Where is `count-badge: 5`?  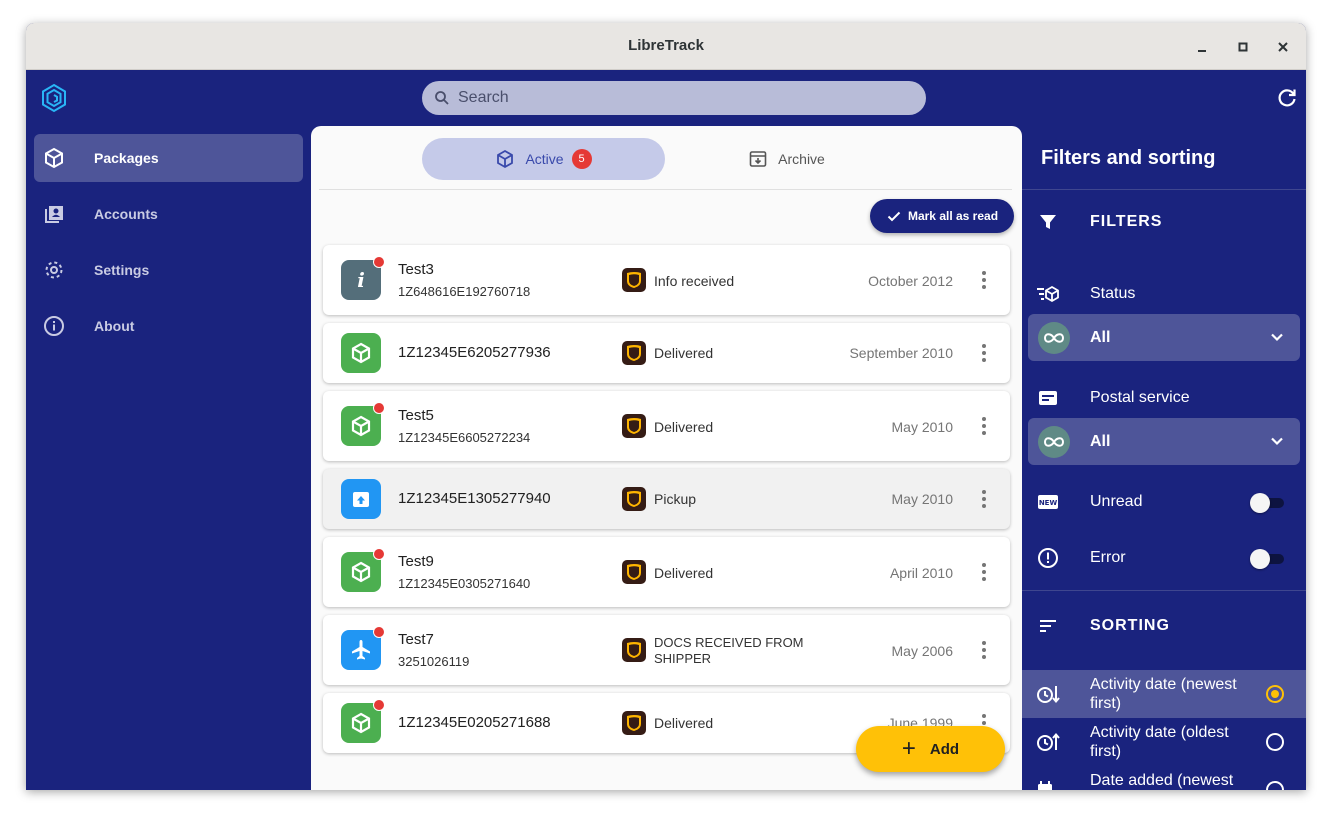 count-badge: 5 is located at coordinates (581, 159).